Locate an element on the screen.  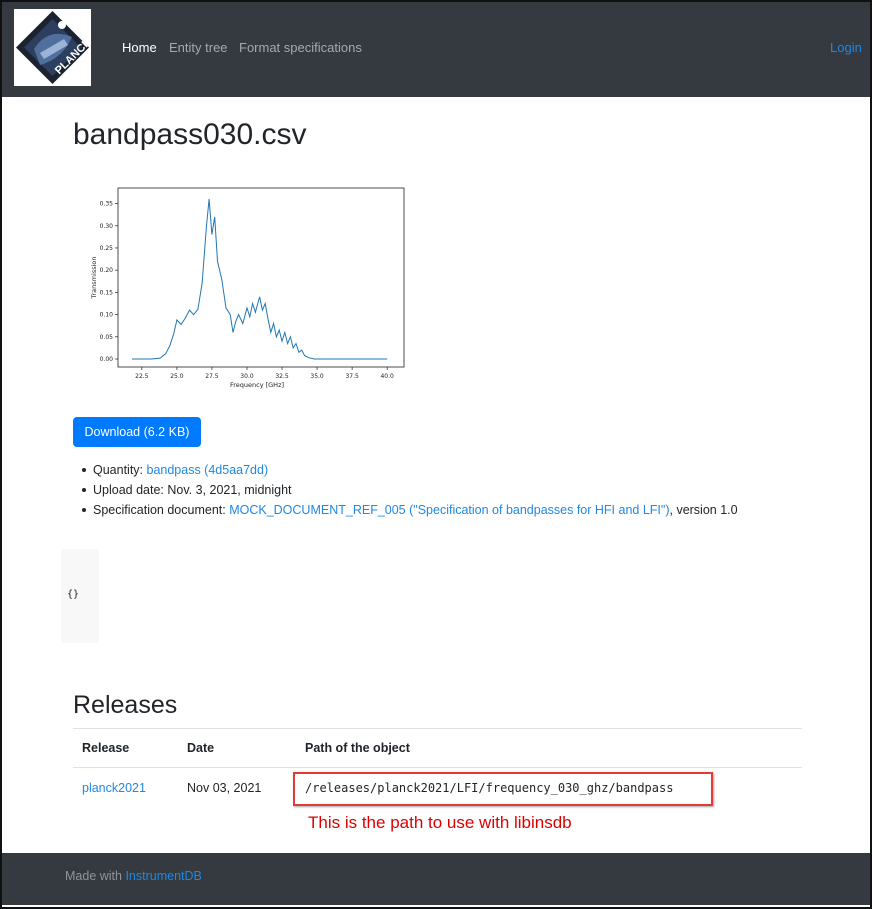
quantity-link: bandpass (4d5aa7dd) is located at coordinates (208, 470).